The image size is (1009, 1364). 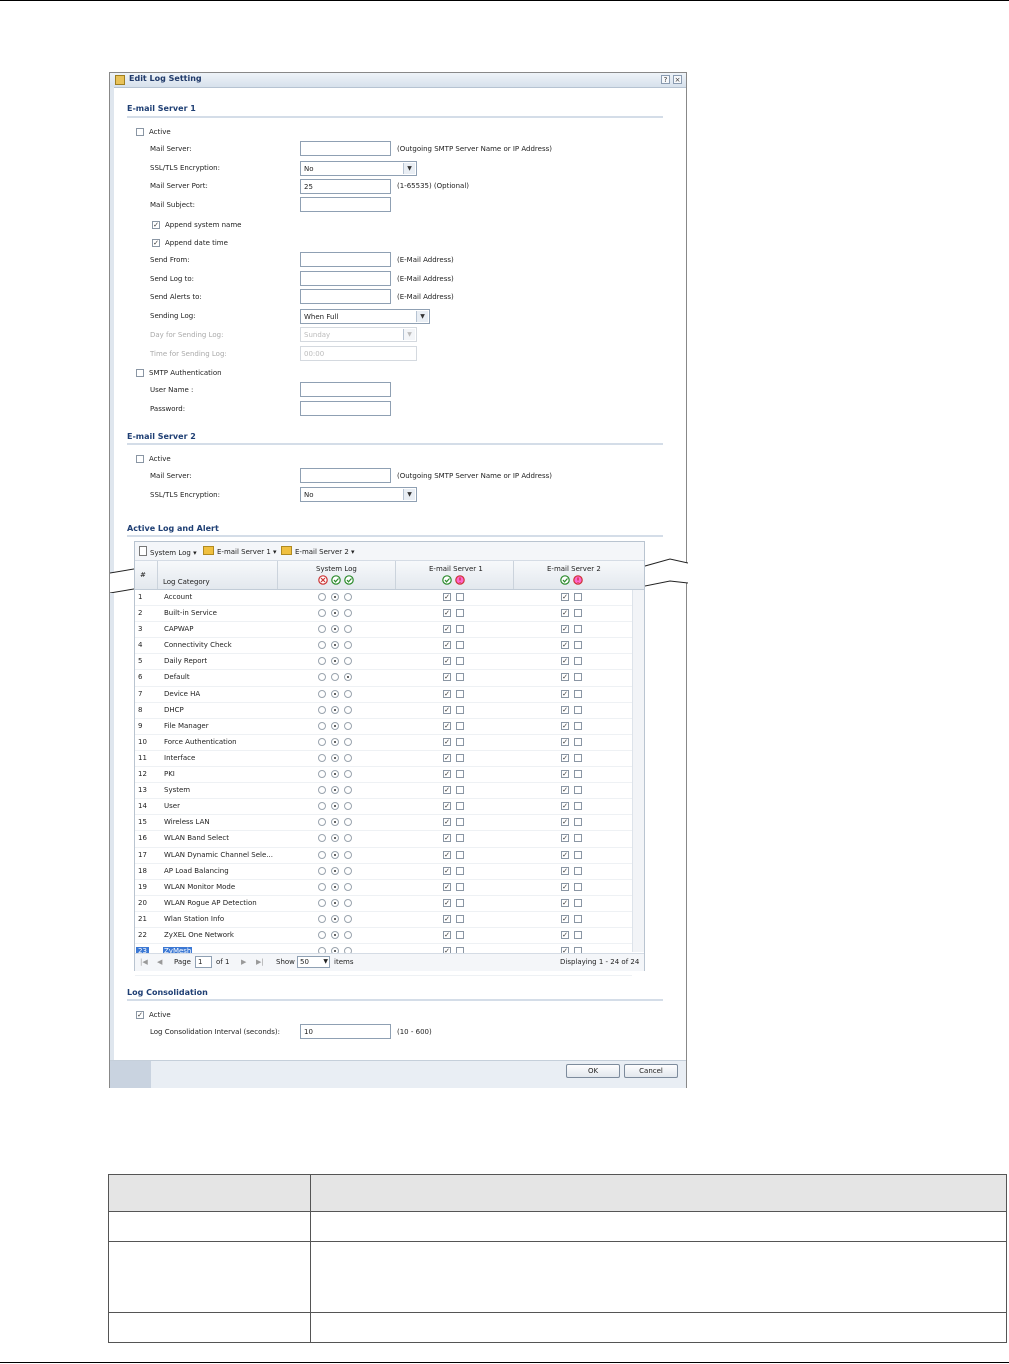 What do you see at coordinates (345, 204) in the screenshot?
I see `subject-input` at bounding box center [345, 204].